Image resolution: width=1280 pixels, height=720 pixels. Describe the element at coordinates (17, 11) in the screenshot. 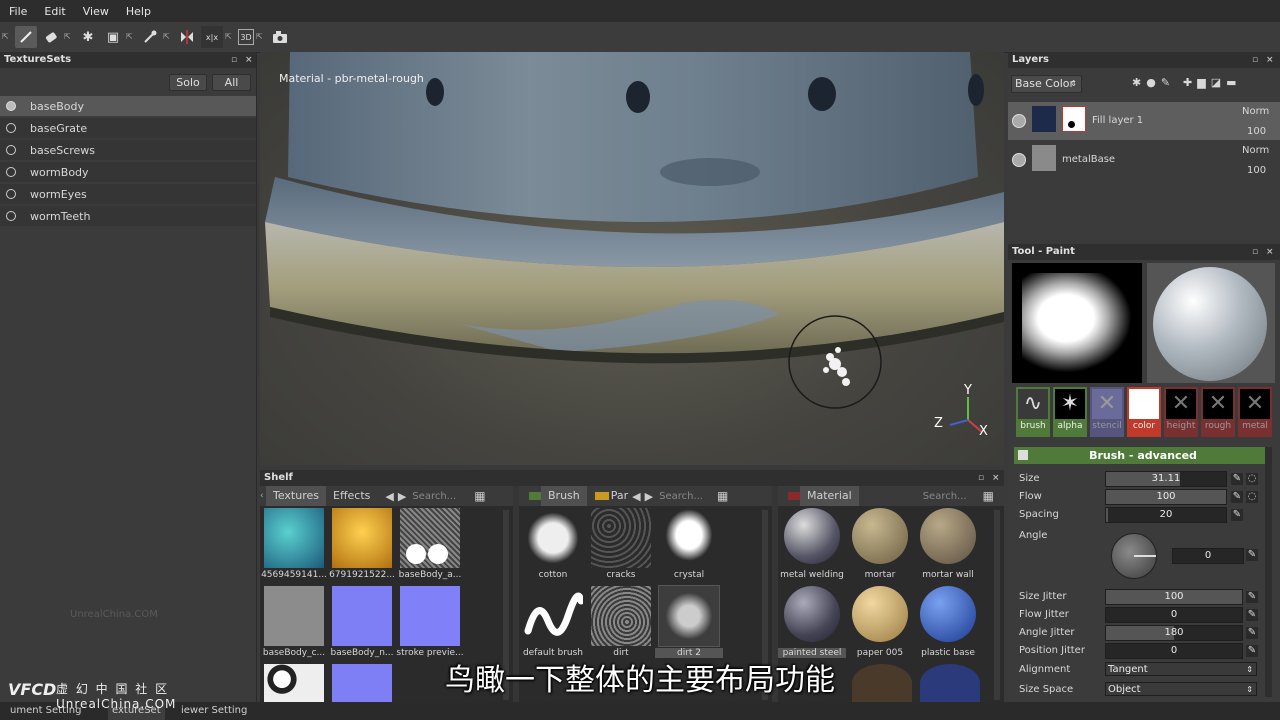

I see `menu-file: File` at that location.